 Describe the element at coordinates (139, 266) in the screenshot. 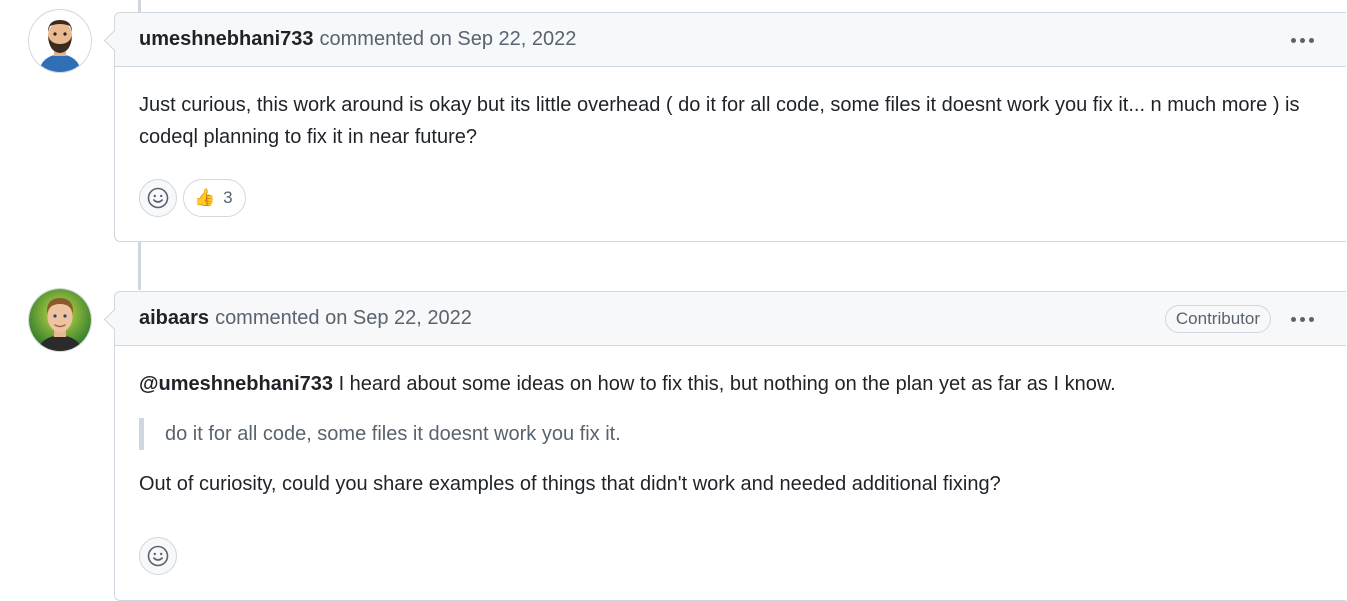

I see `timeline-line-middle` at that location.